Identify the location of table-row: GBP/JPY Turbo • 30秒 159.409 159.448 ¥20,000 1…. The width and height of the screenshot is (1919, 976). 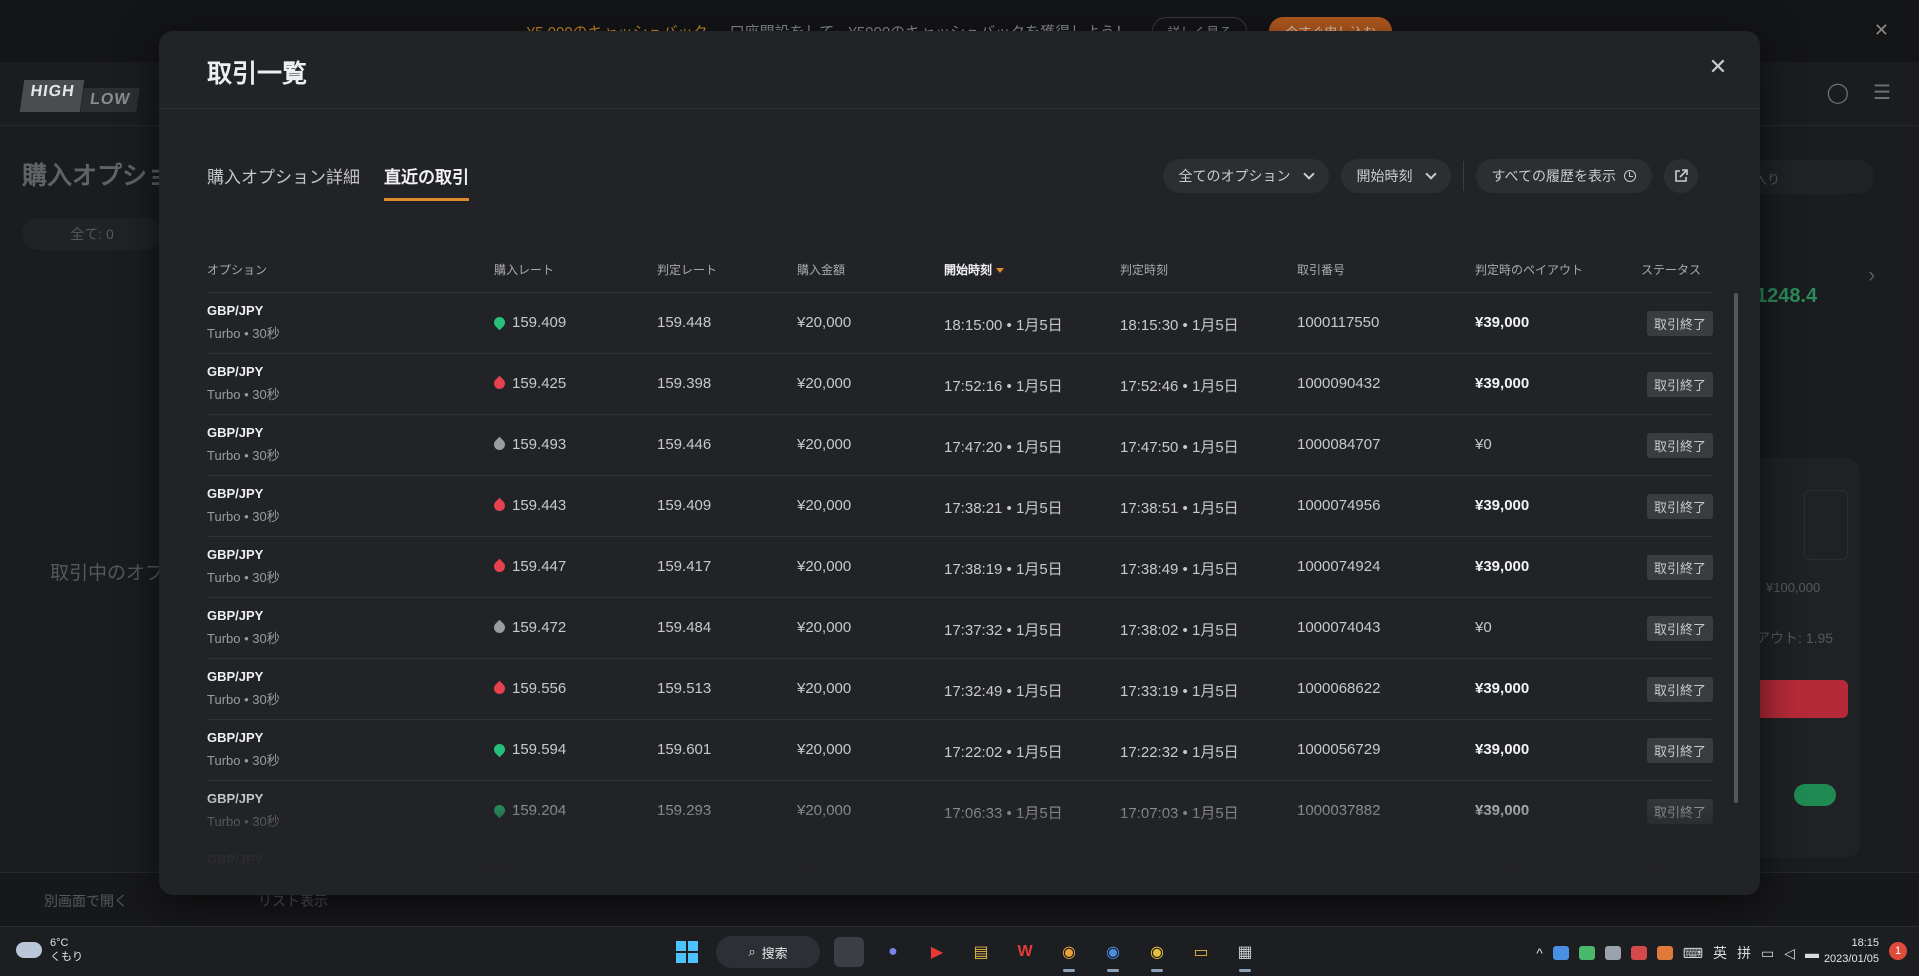
(960, 323).